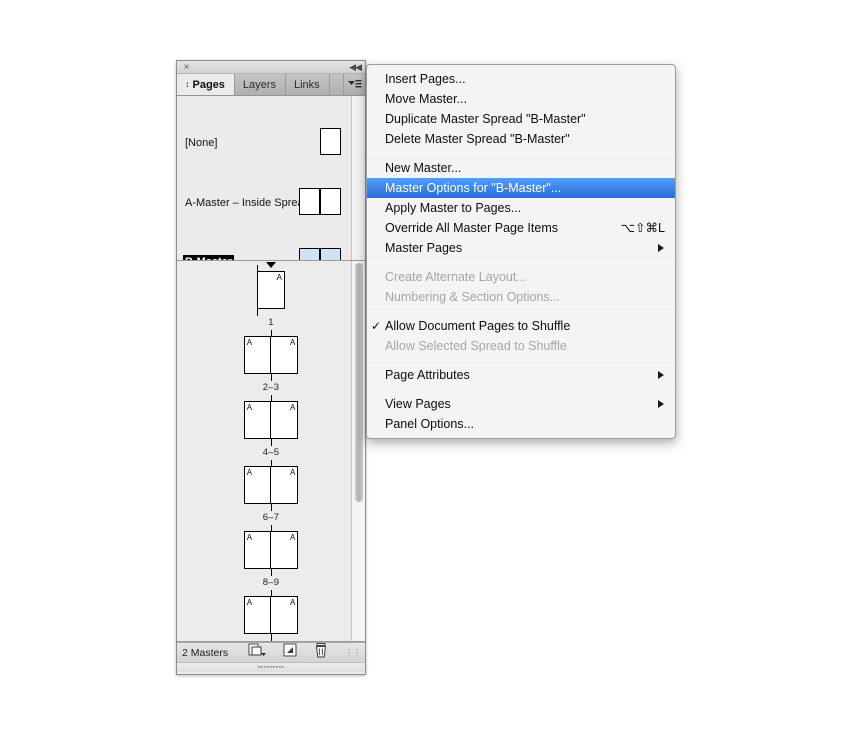  I want to click on menu-item-label: Delete Master Spread "B-Master", so click(477, 139).